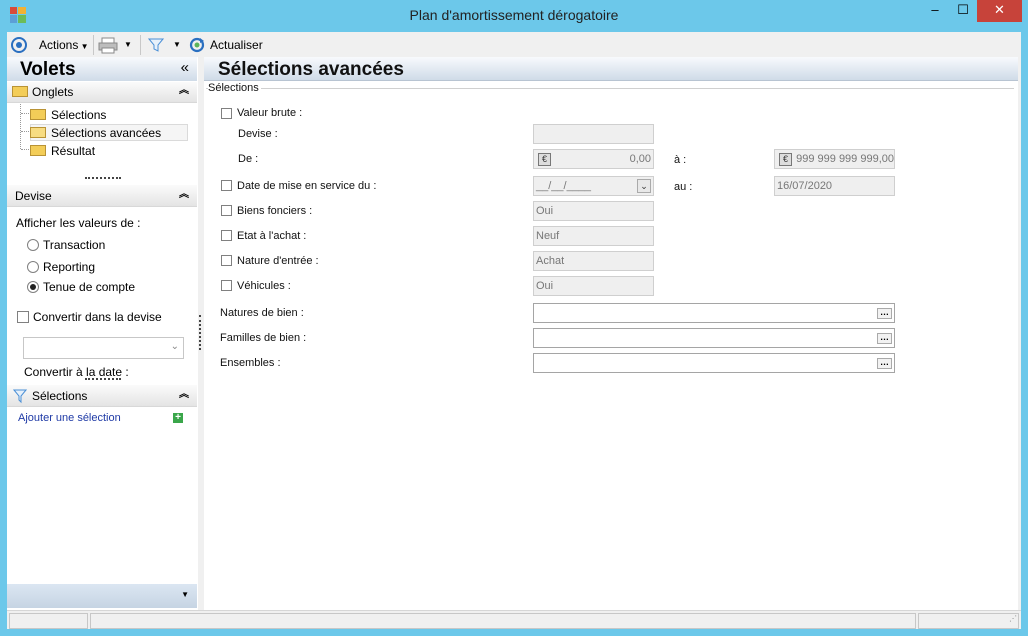 This screenshot has width=1028, height=636. What do you see at coordinates (683, 187) in the screenshot?
I see `au-label: au :` at bounding box center [683, 187].